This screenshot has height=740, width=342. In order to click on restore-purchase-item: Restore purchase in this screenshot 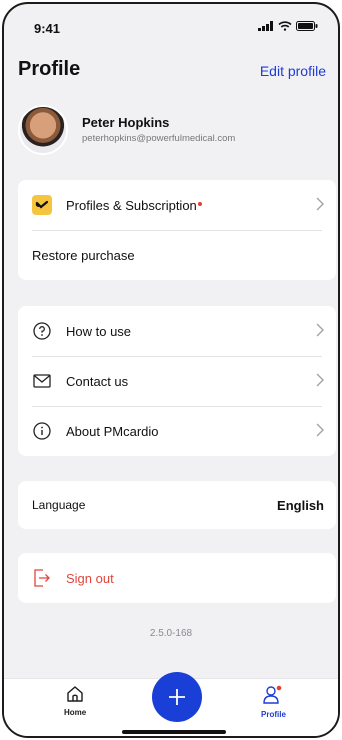, I will do `click(177, 255)`.